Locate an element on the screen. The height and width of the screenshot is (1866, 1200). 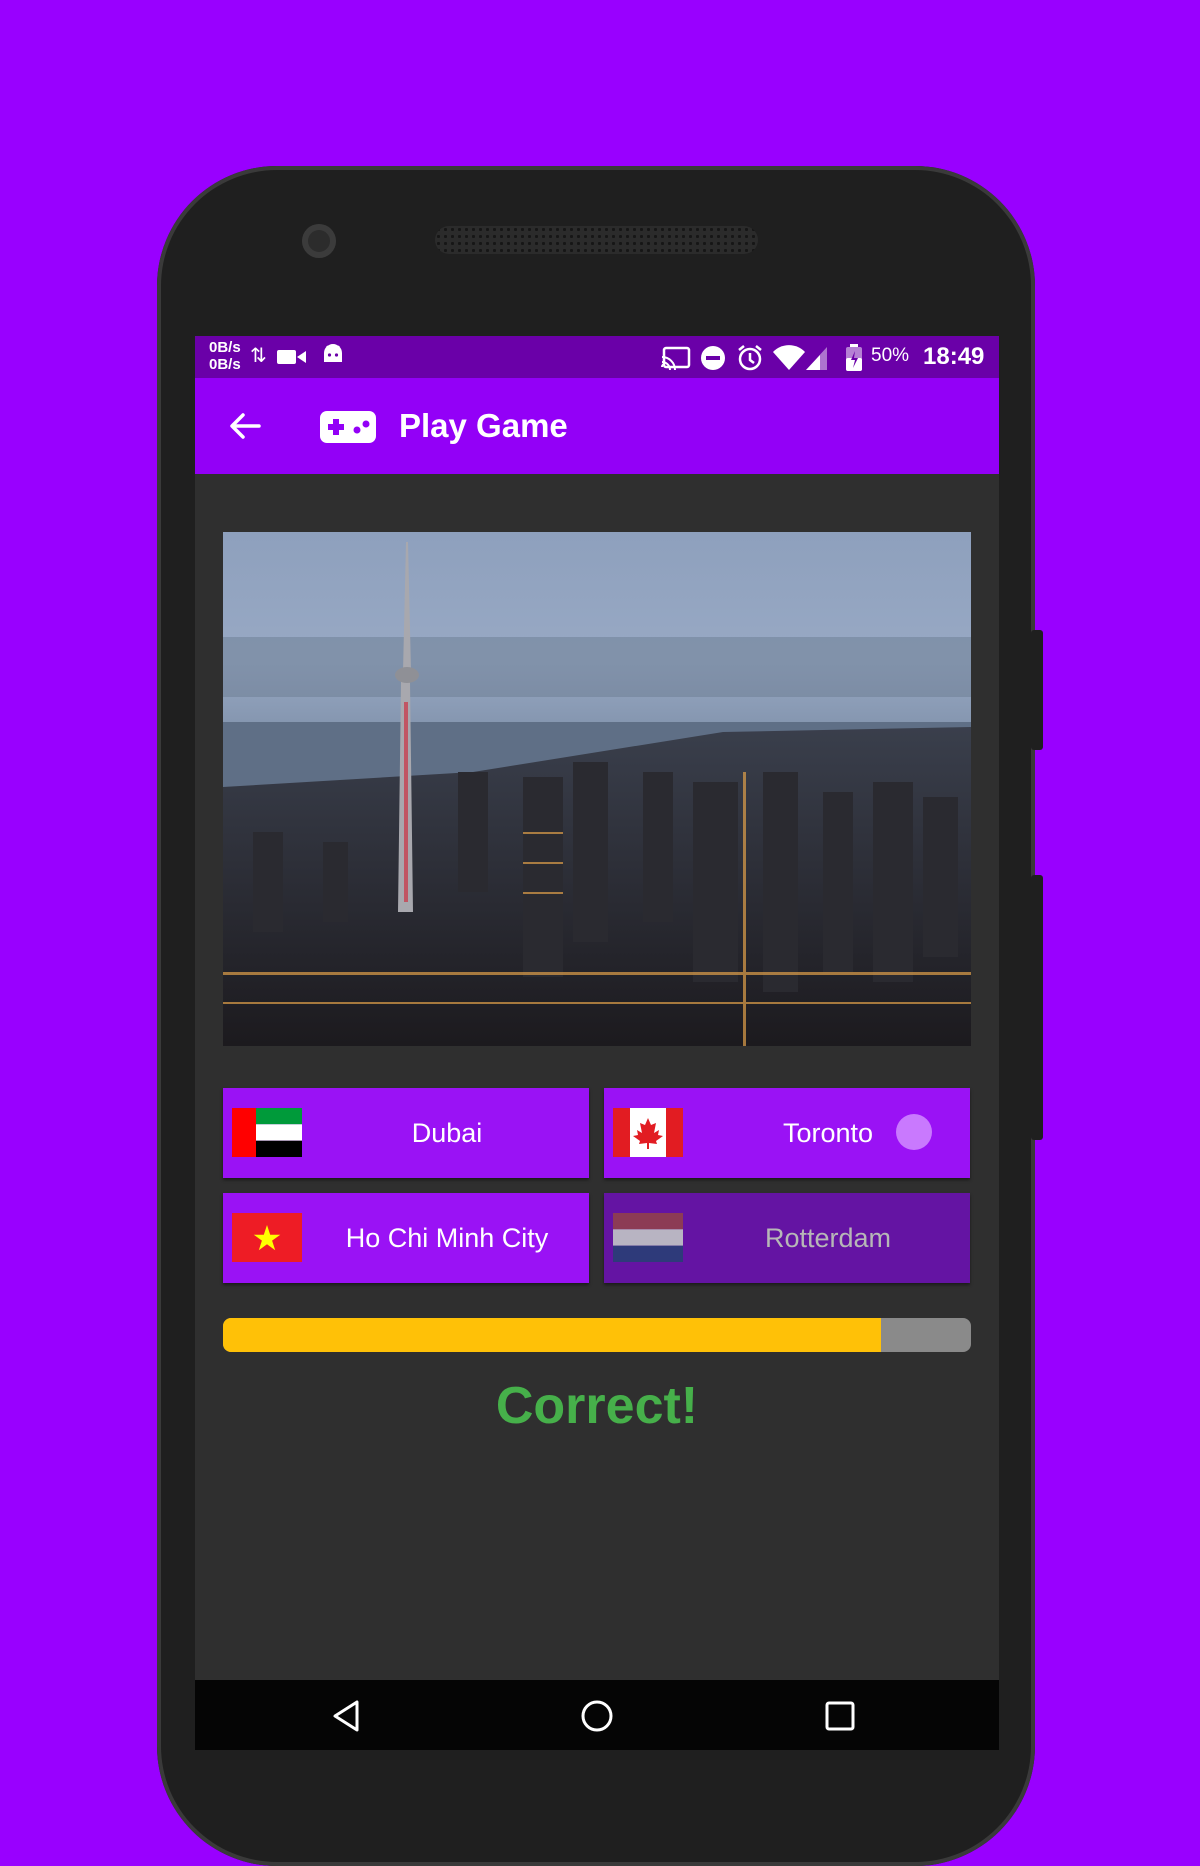
navigation-bar is located at coordinates (597, 1715).